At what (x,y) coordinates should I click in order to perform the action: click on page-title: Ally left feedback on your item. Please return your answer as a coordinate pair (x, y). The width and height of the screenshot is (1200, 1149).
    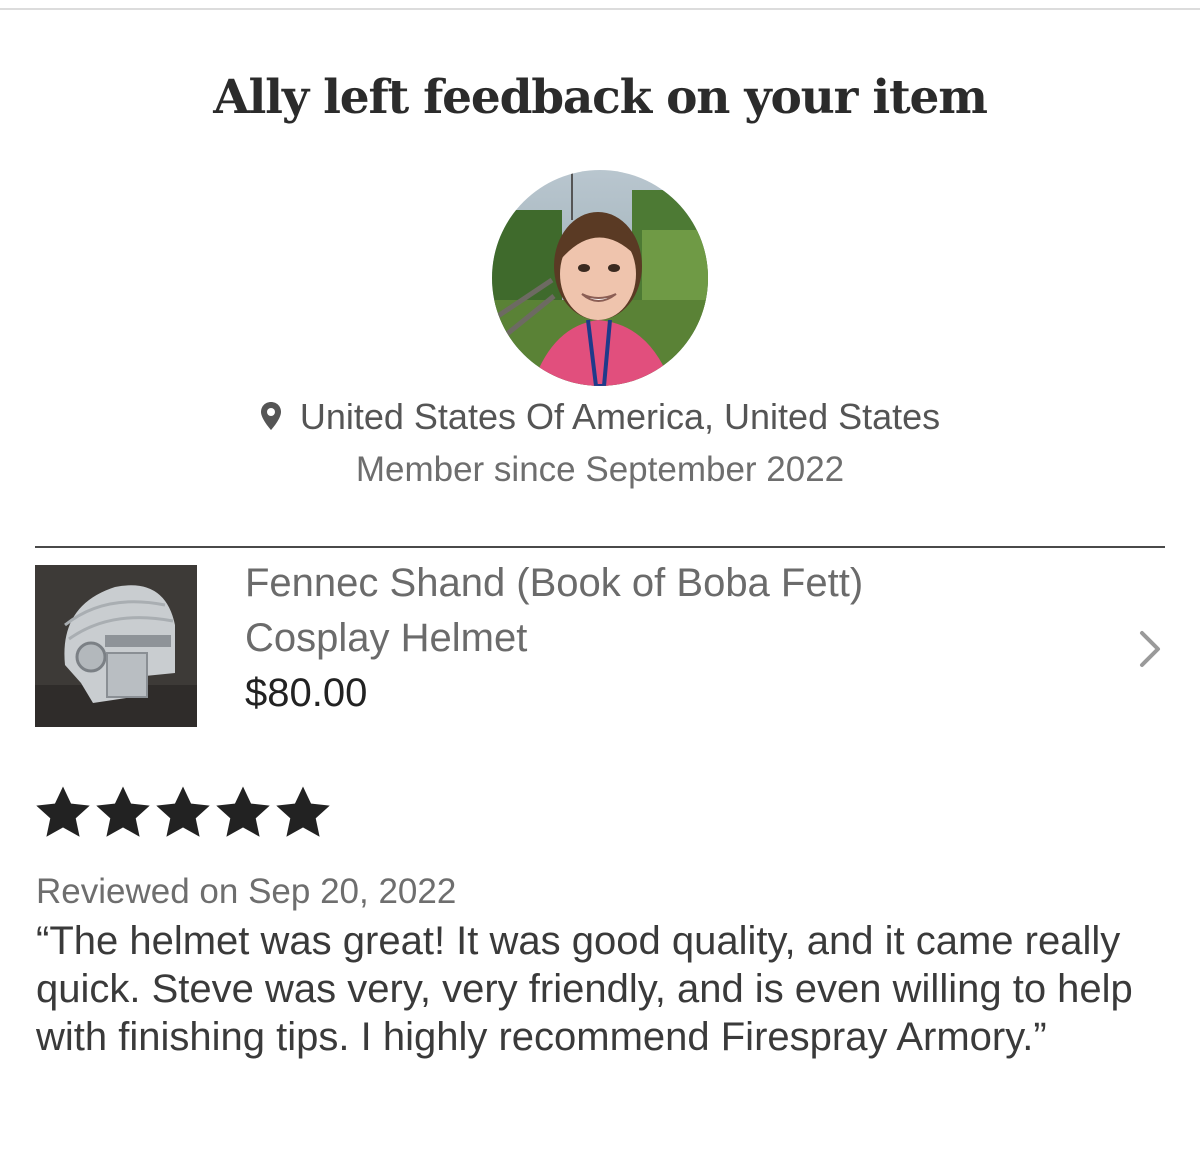
    Looking at the image, I should click on (600, 97).